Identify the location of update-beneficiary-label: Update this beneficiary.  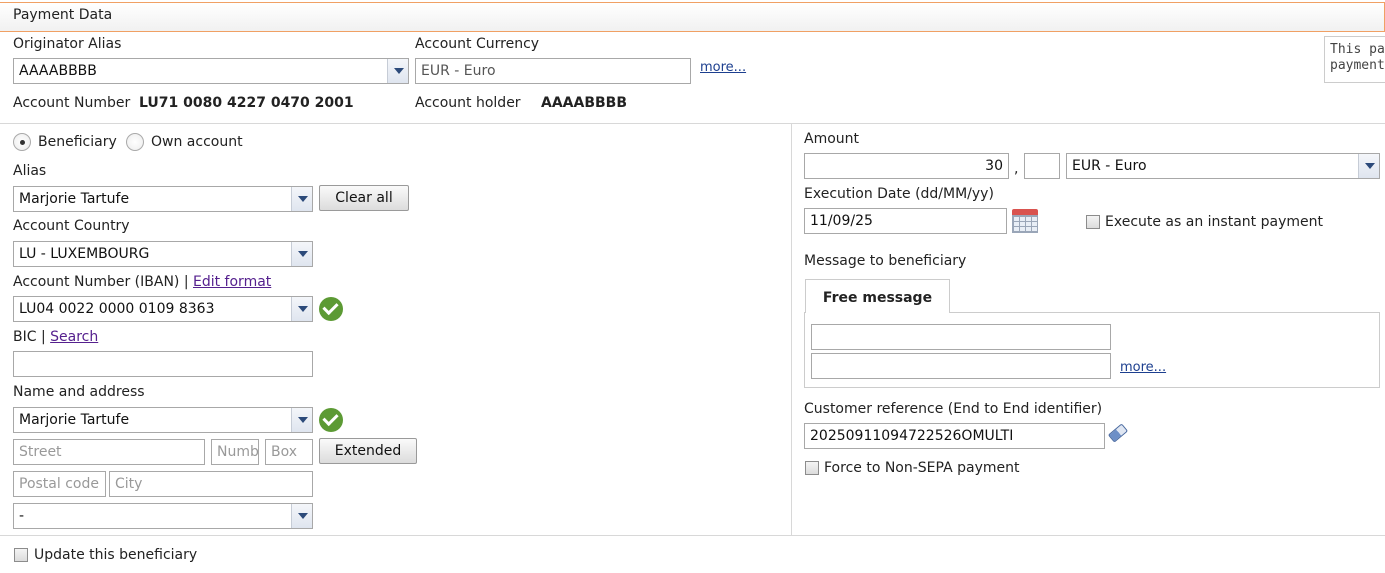
(116, 555).